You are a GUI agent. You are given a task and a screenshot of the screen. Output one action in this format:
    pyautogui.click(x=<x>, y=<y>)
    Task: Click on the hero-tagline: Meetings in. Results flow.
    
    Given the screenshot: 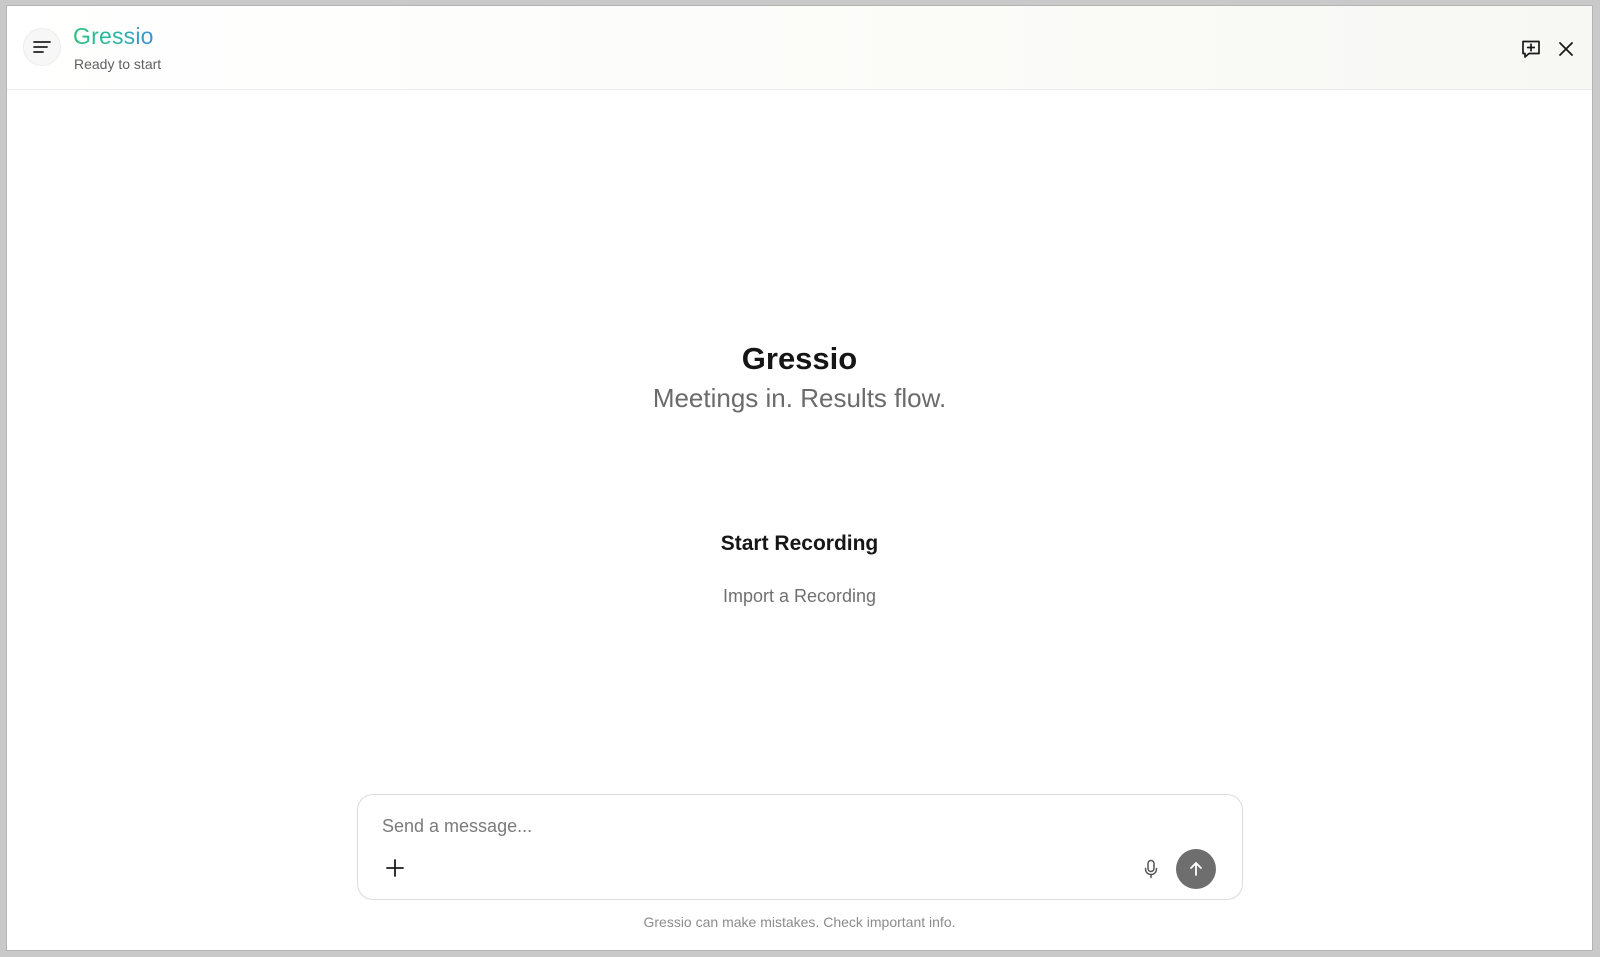 What is the action you would take?
    pyautogui.click(x=799, y=398)
    